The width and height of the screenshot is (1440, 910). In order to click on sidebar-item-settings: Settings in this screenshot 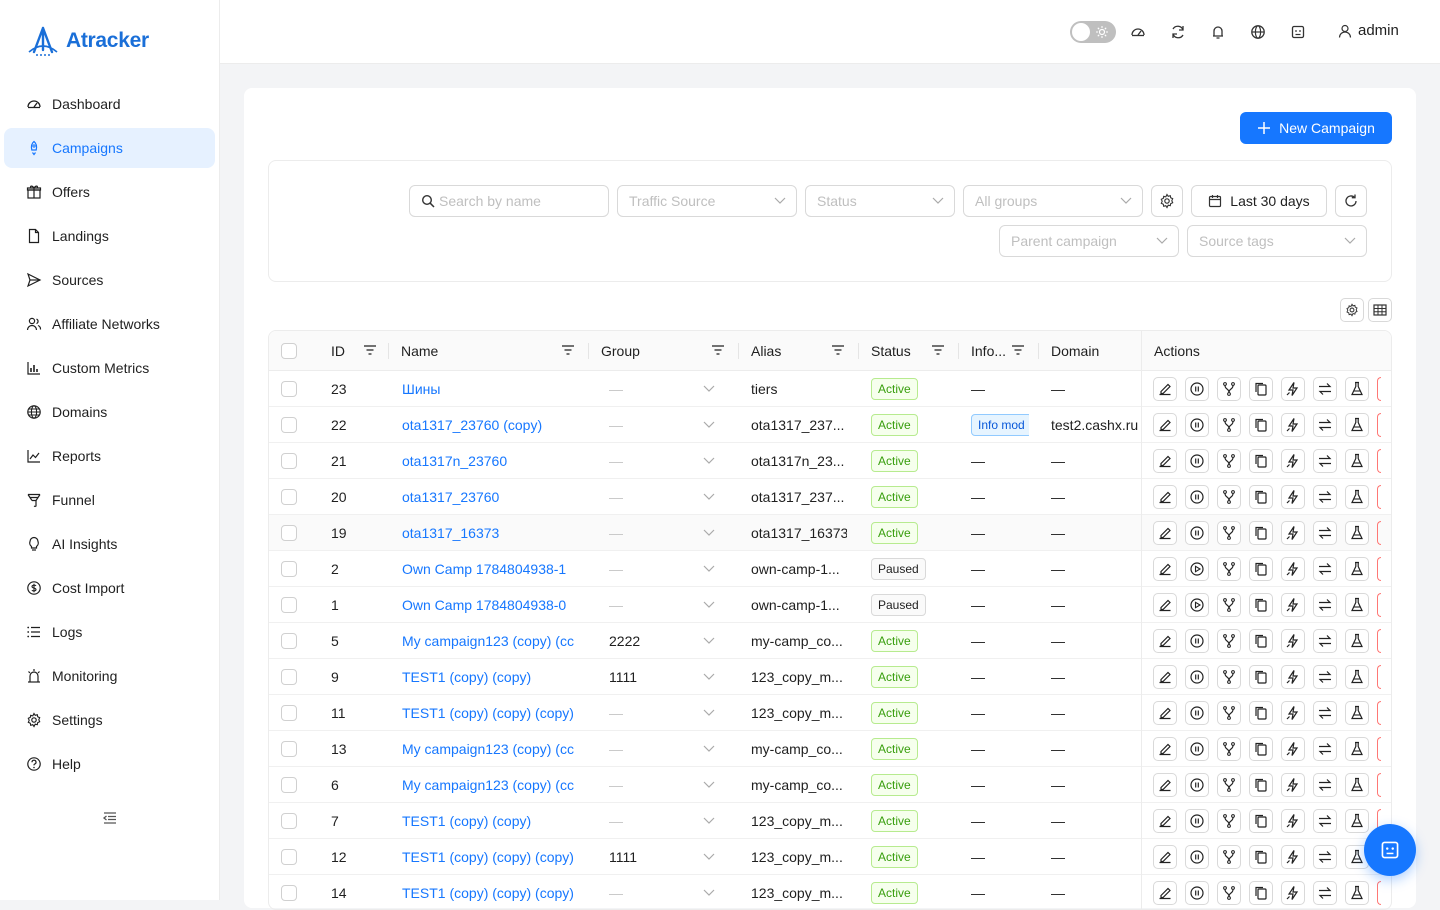, I will do `click(109, 720)`.